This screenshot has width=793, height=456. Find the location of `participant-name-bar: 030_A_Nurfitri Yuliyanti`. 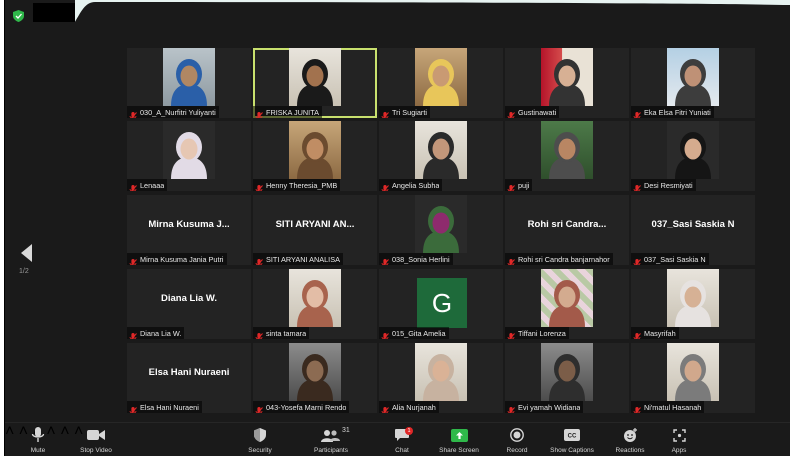

participant-name-bar: 030_A_Nurfitri Yuliyanti is located at coordinates (173, 112).